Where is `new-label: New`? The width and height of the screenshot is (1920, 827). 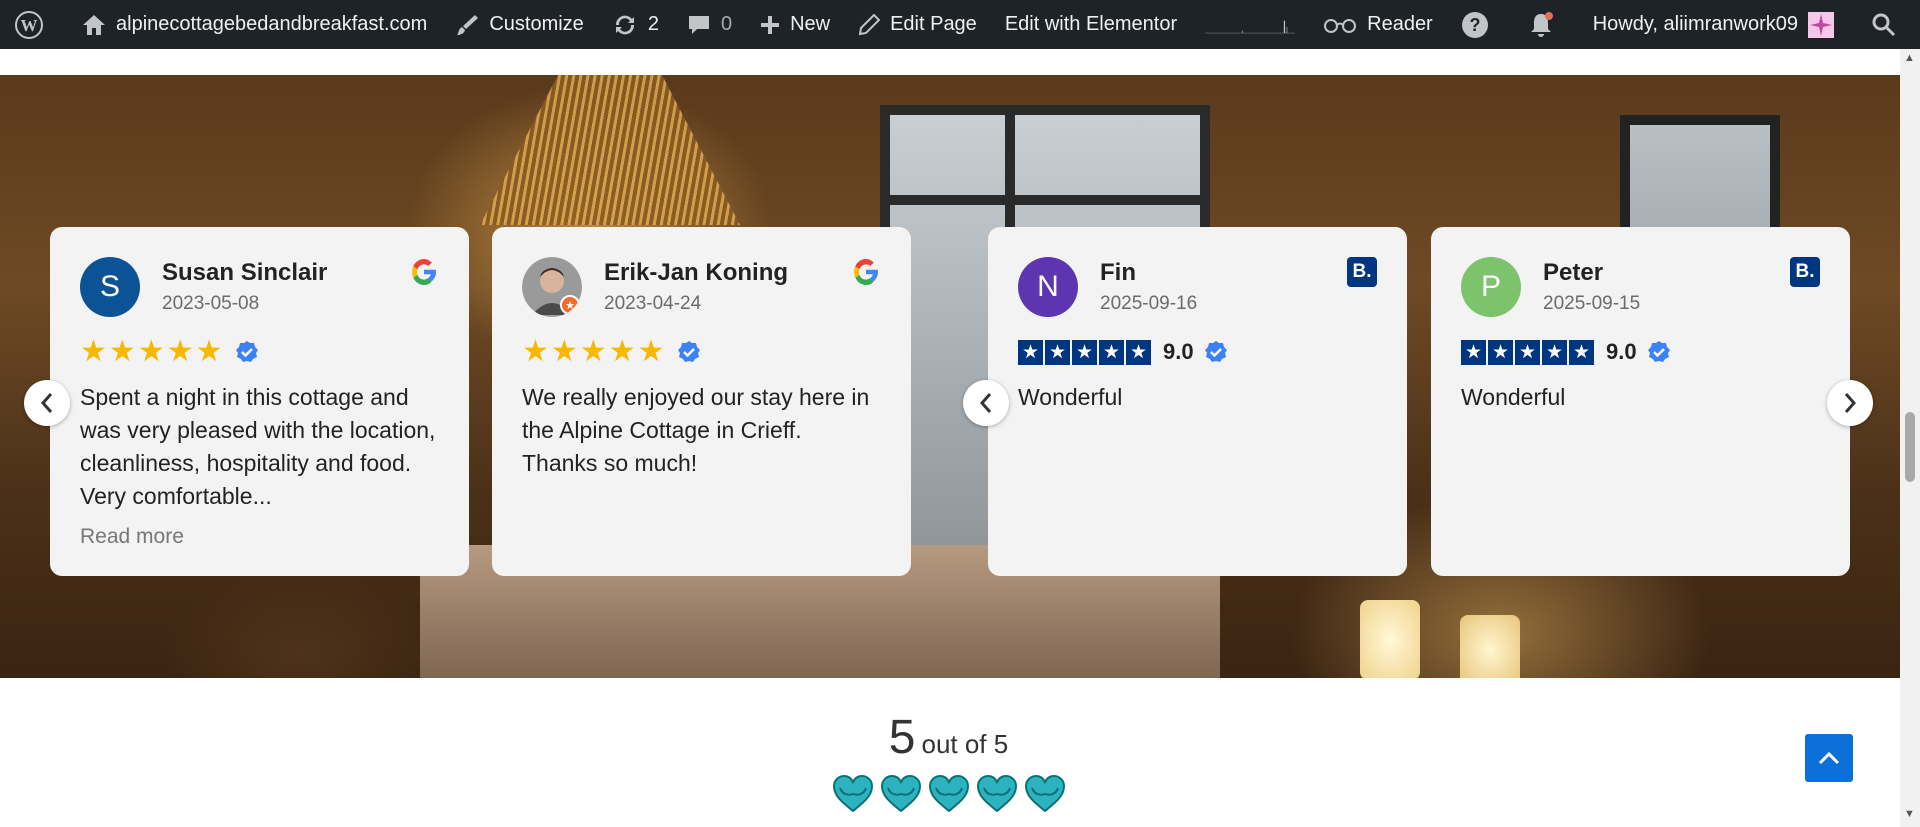 new-label: New is located at coordinates (810, 24).